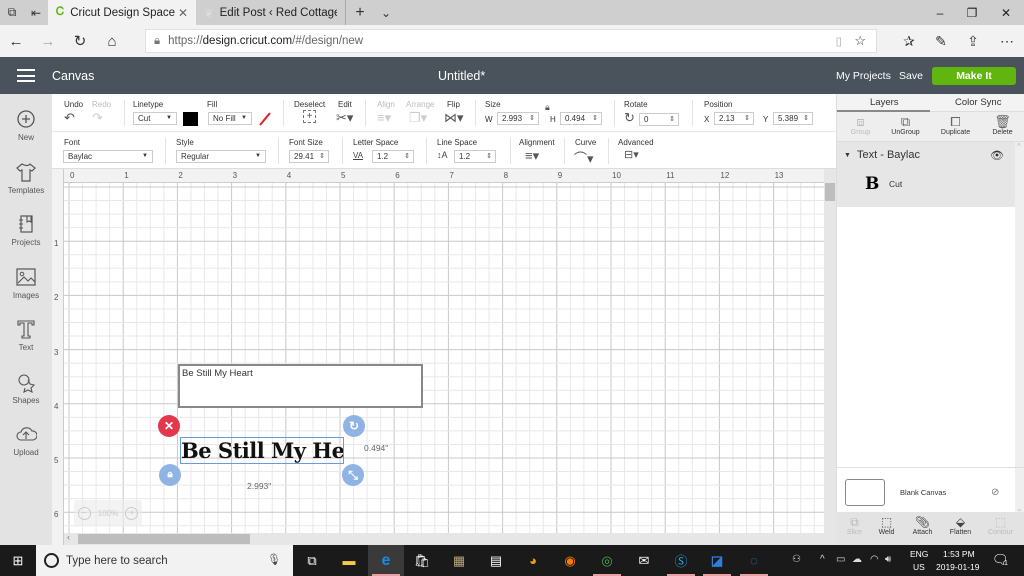 Image resolution: width=1024 pixels, height=576 pixels. I want to click on font-size-input: 29.41 ⇕, so click(309, 156).